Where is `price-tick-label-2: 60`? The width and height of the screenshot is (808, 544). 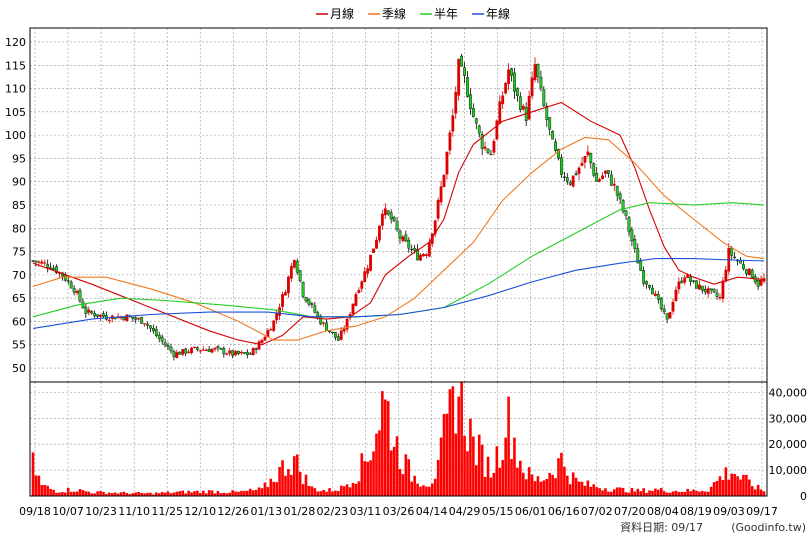
price-tick-label-2: 60 is located at coordinates (19, 321).